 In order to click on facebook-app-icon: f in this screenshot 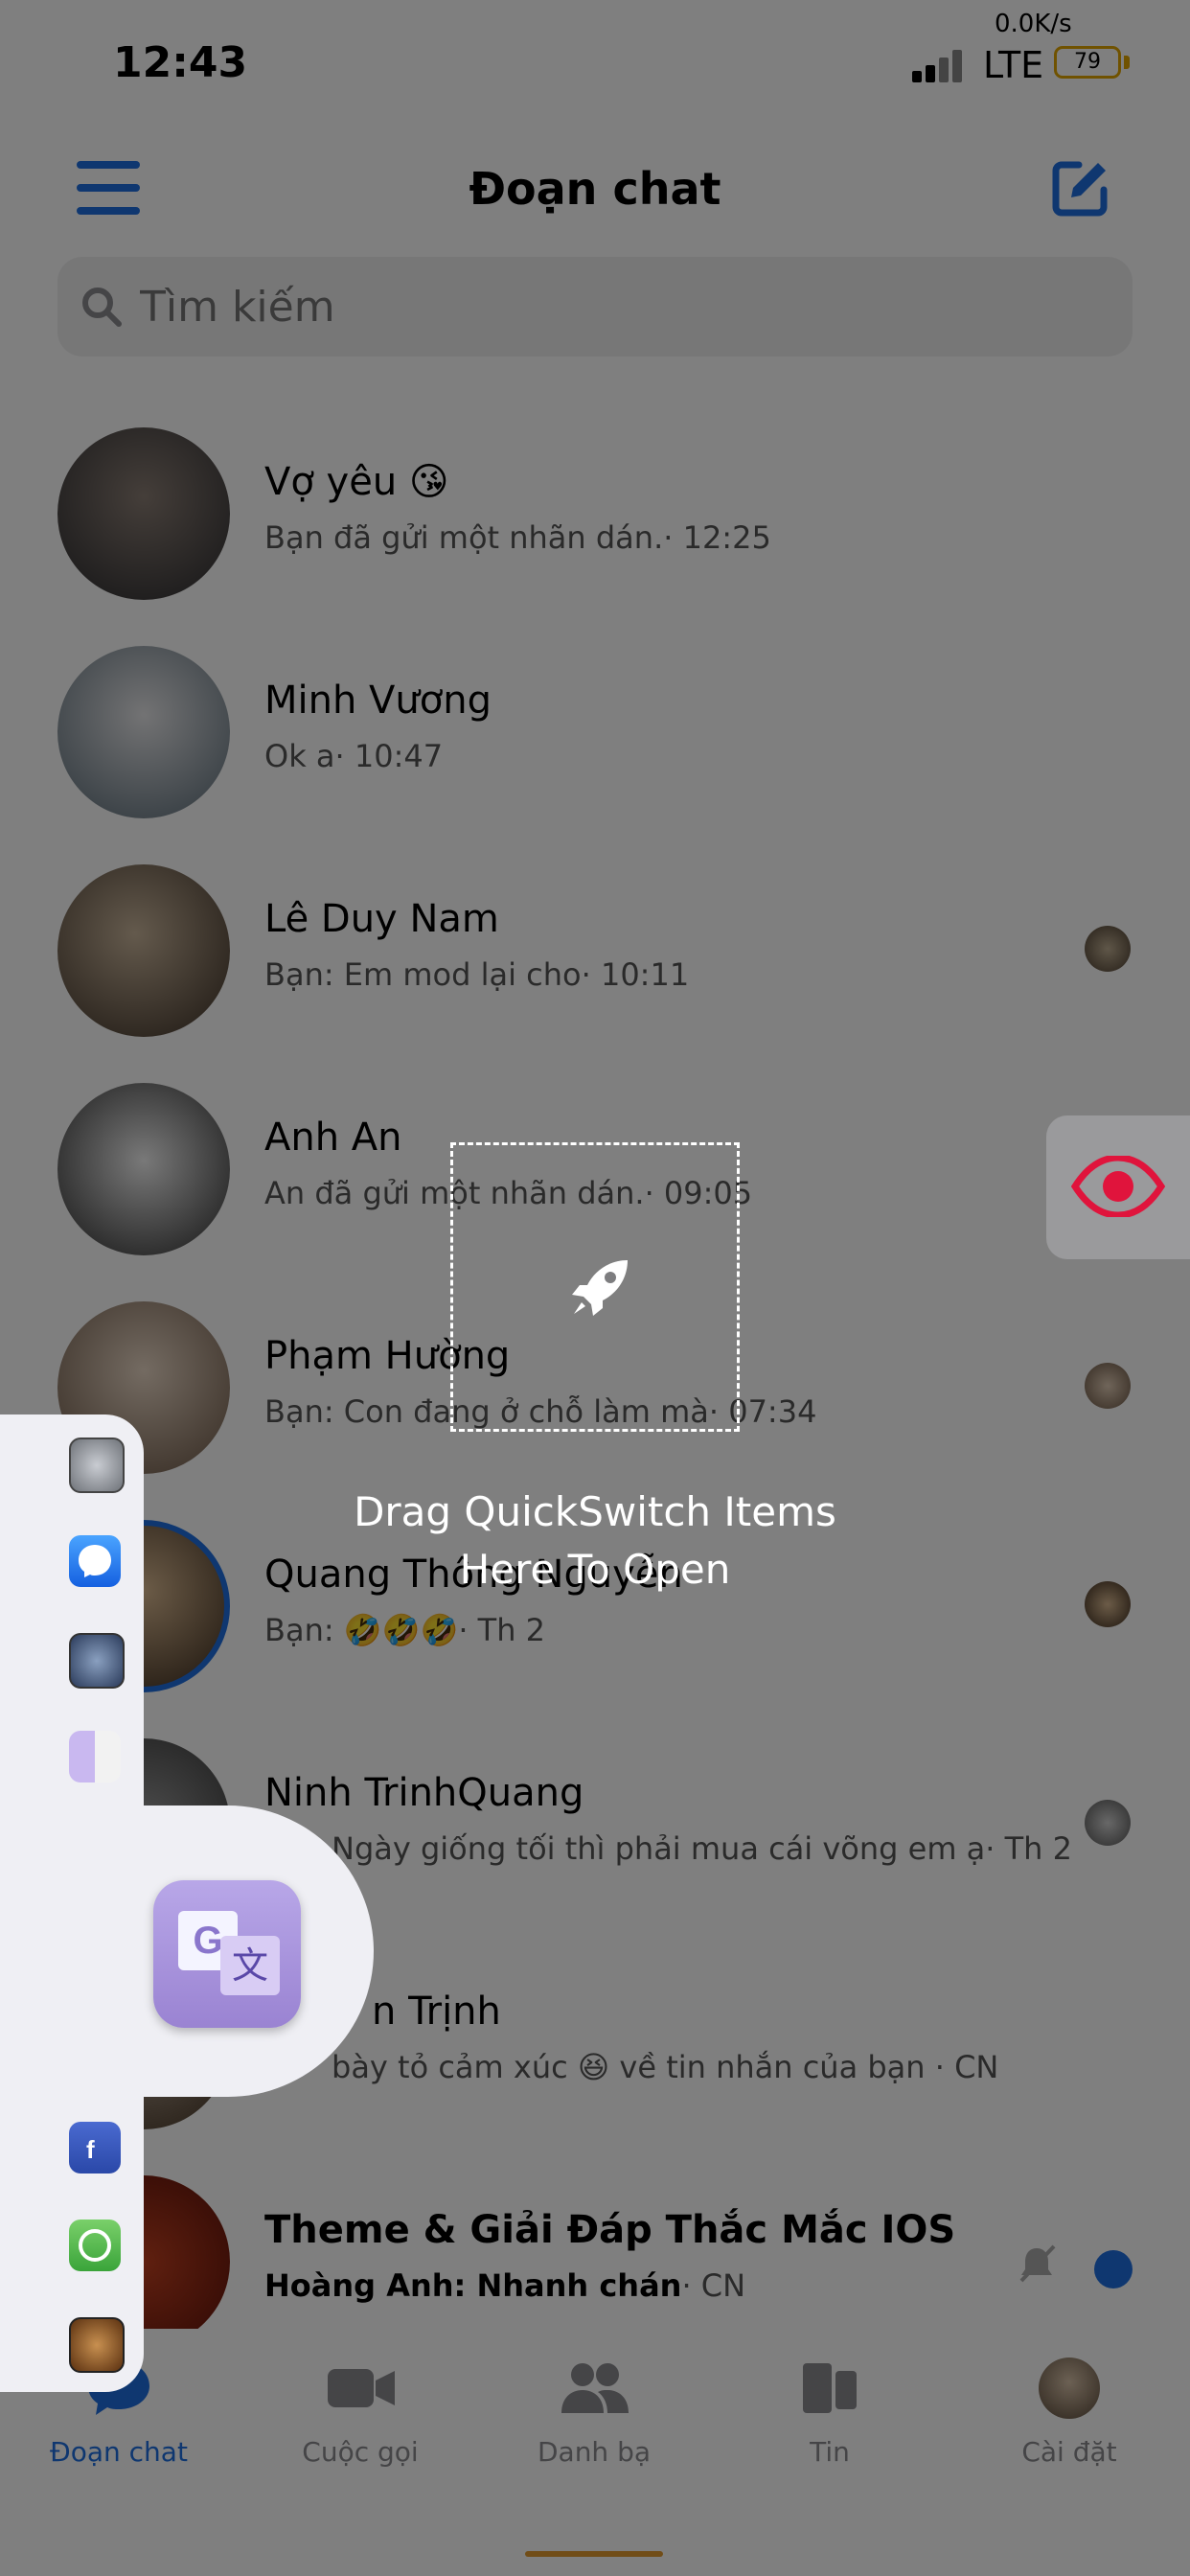, I will do `click(95, 2148)`.